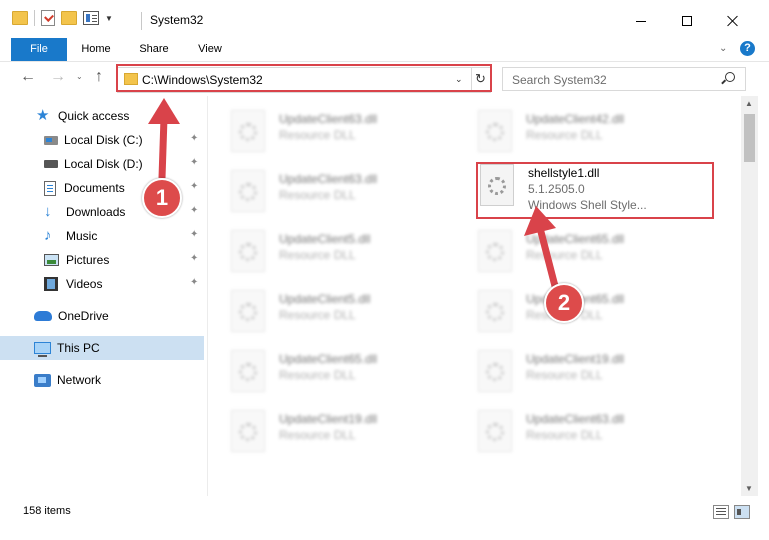  I want to click on status-bar: 158 items, so click(384, 512).